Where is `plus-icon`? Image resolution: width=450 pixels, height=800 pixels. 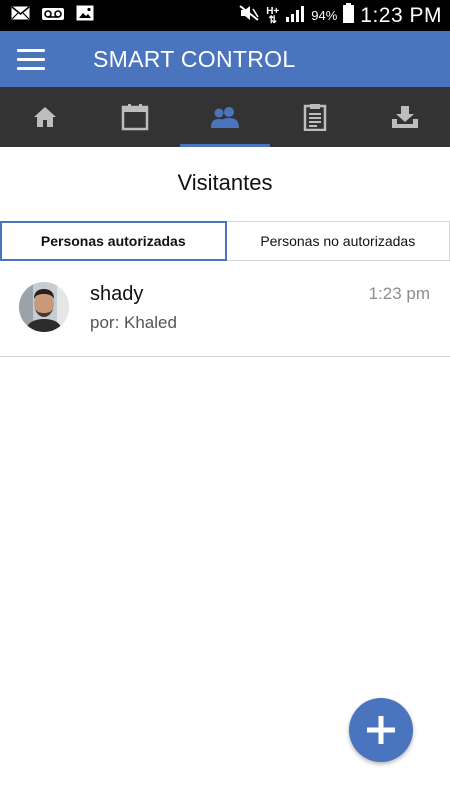
plus-icon is located at coordinates (381, 730).